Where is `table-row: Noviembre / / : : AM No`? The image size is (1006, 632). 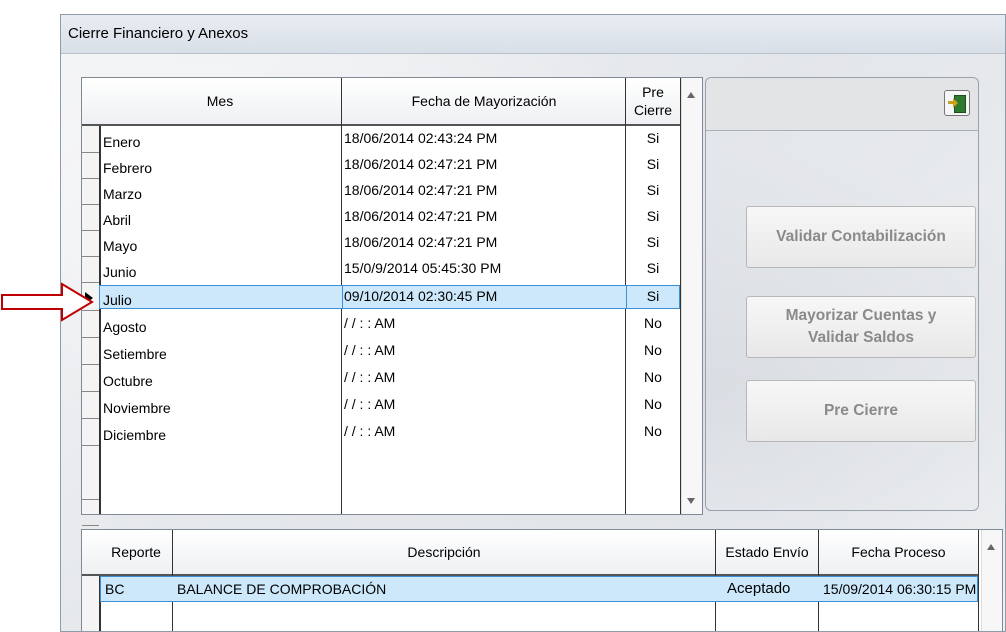 table-row: Noviembre / / : : AM No is located at coordinates (381, 405).